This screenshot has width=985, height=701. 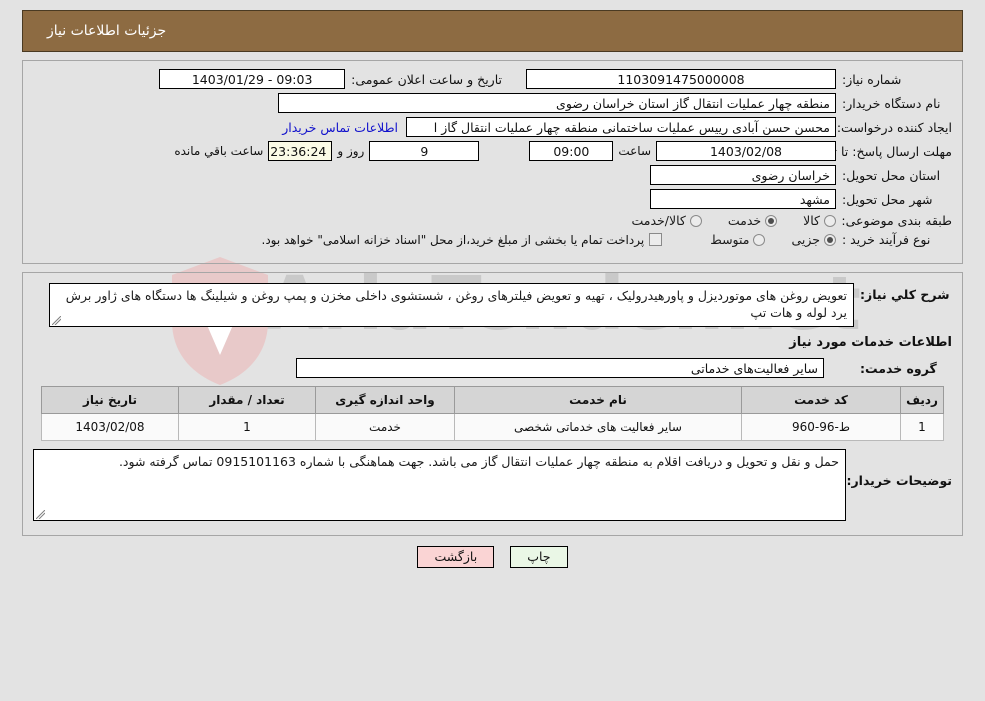 What do you see at coordinates (110, 400) in the screenshot?
I see `col-date: تاریخ نیاز` at bounding box center [110, 400].